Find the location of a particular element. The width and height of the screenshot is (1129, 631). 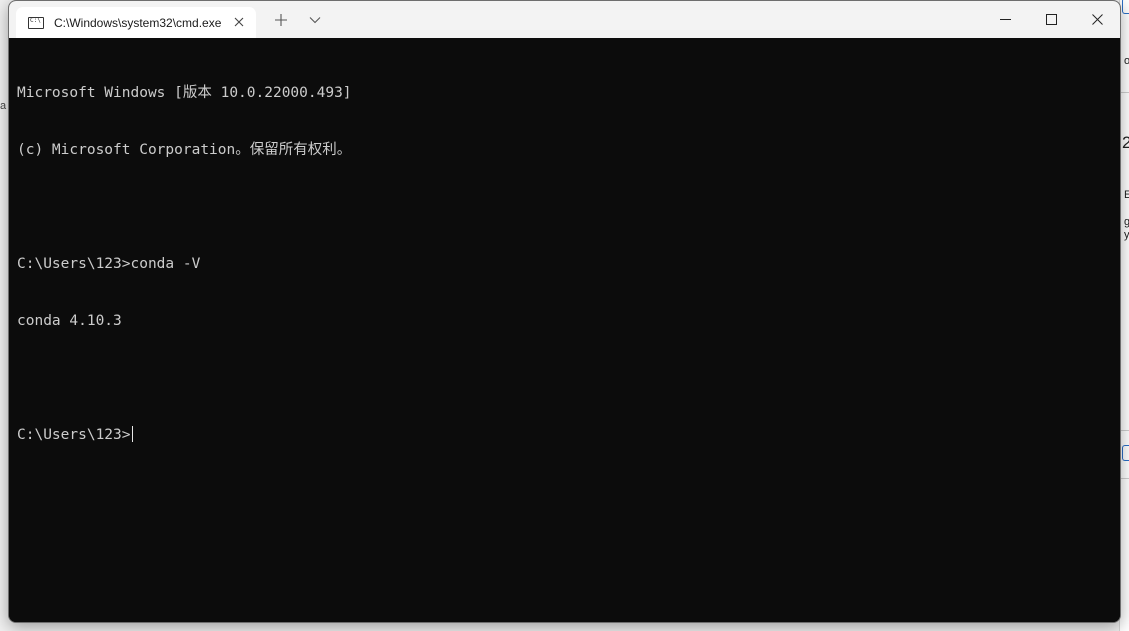

background-text-fragment: a is located at coordinates (3, 106).